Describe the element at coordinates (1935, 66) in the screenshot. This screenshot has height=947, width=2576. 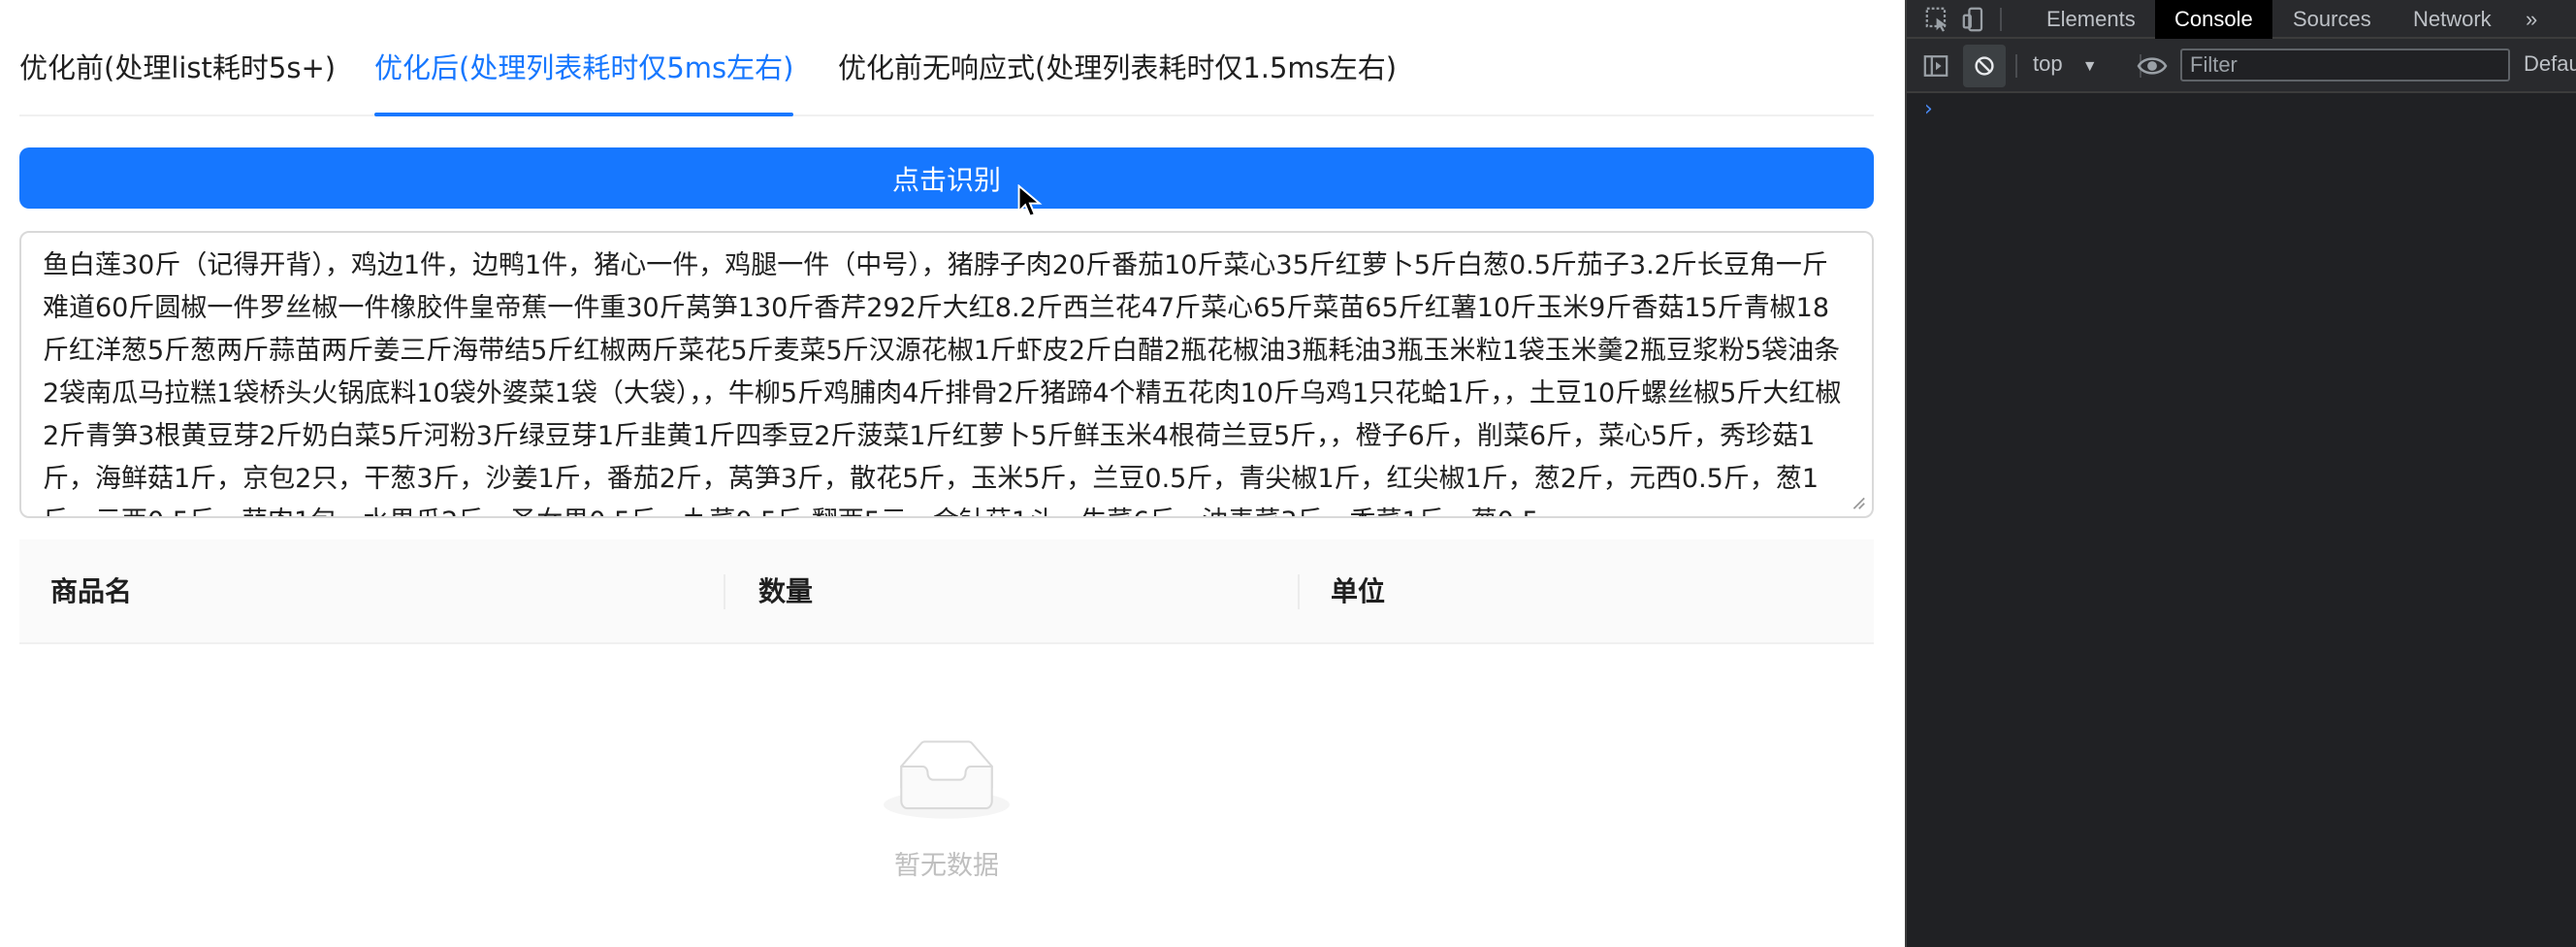
I see `sidebar-toggle-icon` at that location.